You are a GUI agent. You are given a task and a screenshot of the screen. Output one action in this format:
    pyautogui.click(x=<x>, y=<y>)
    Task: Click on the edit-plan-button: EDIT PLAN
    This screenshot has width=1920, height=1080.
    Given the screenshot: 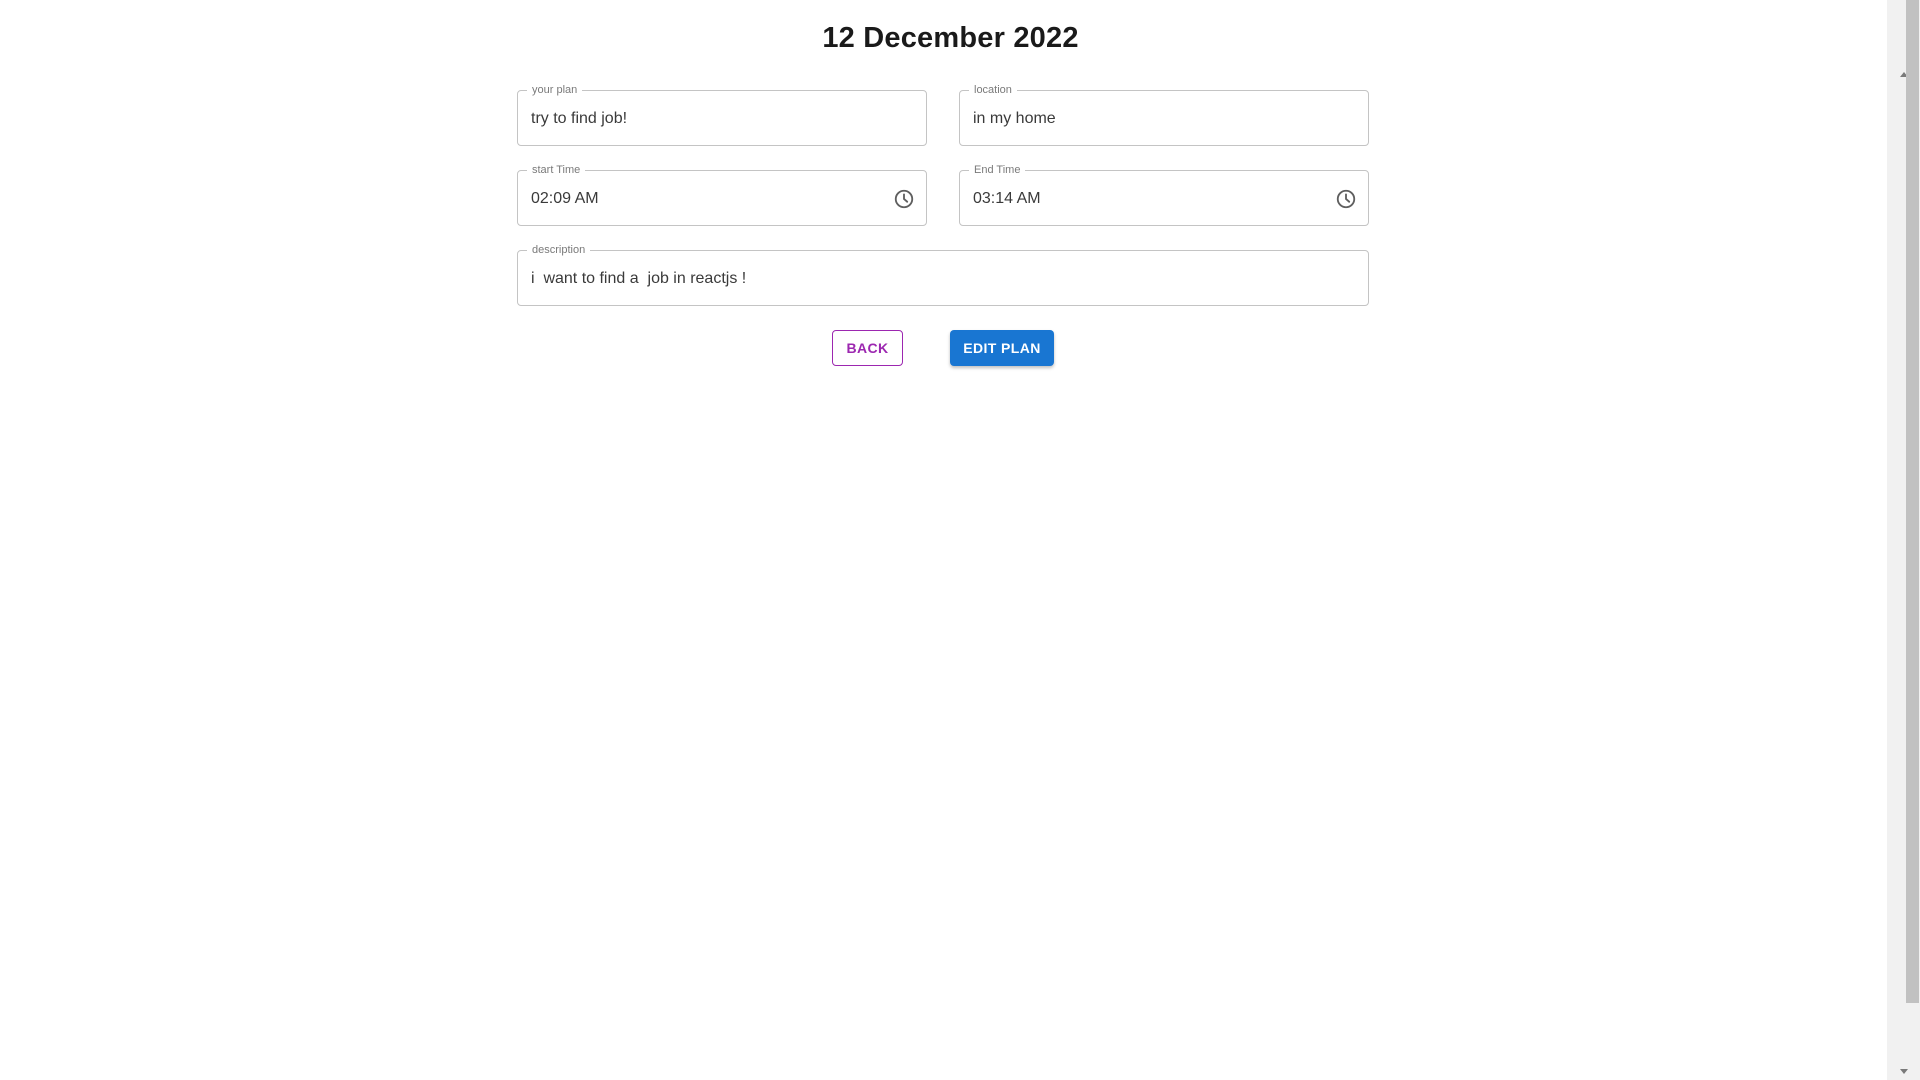 What is the action you would take?
    pyautogui.click(x=1002, y=348)
    